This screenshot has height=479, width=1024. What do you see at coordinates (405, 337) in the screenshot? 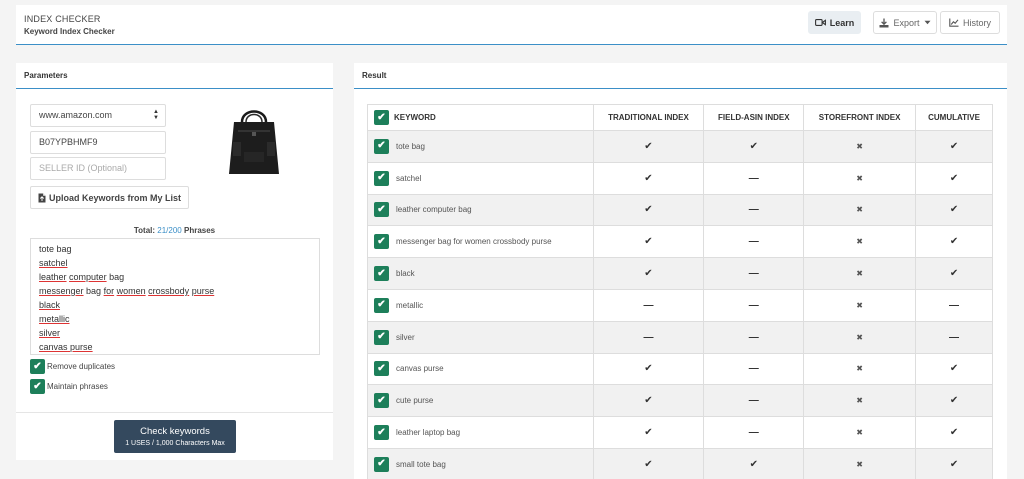
I see `keyword-text: silver` at bounding box center [405, 337].